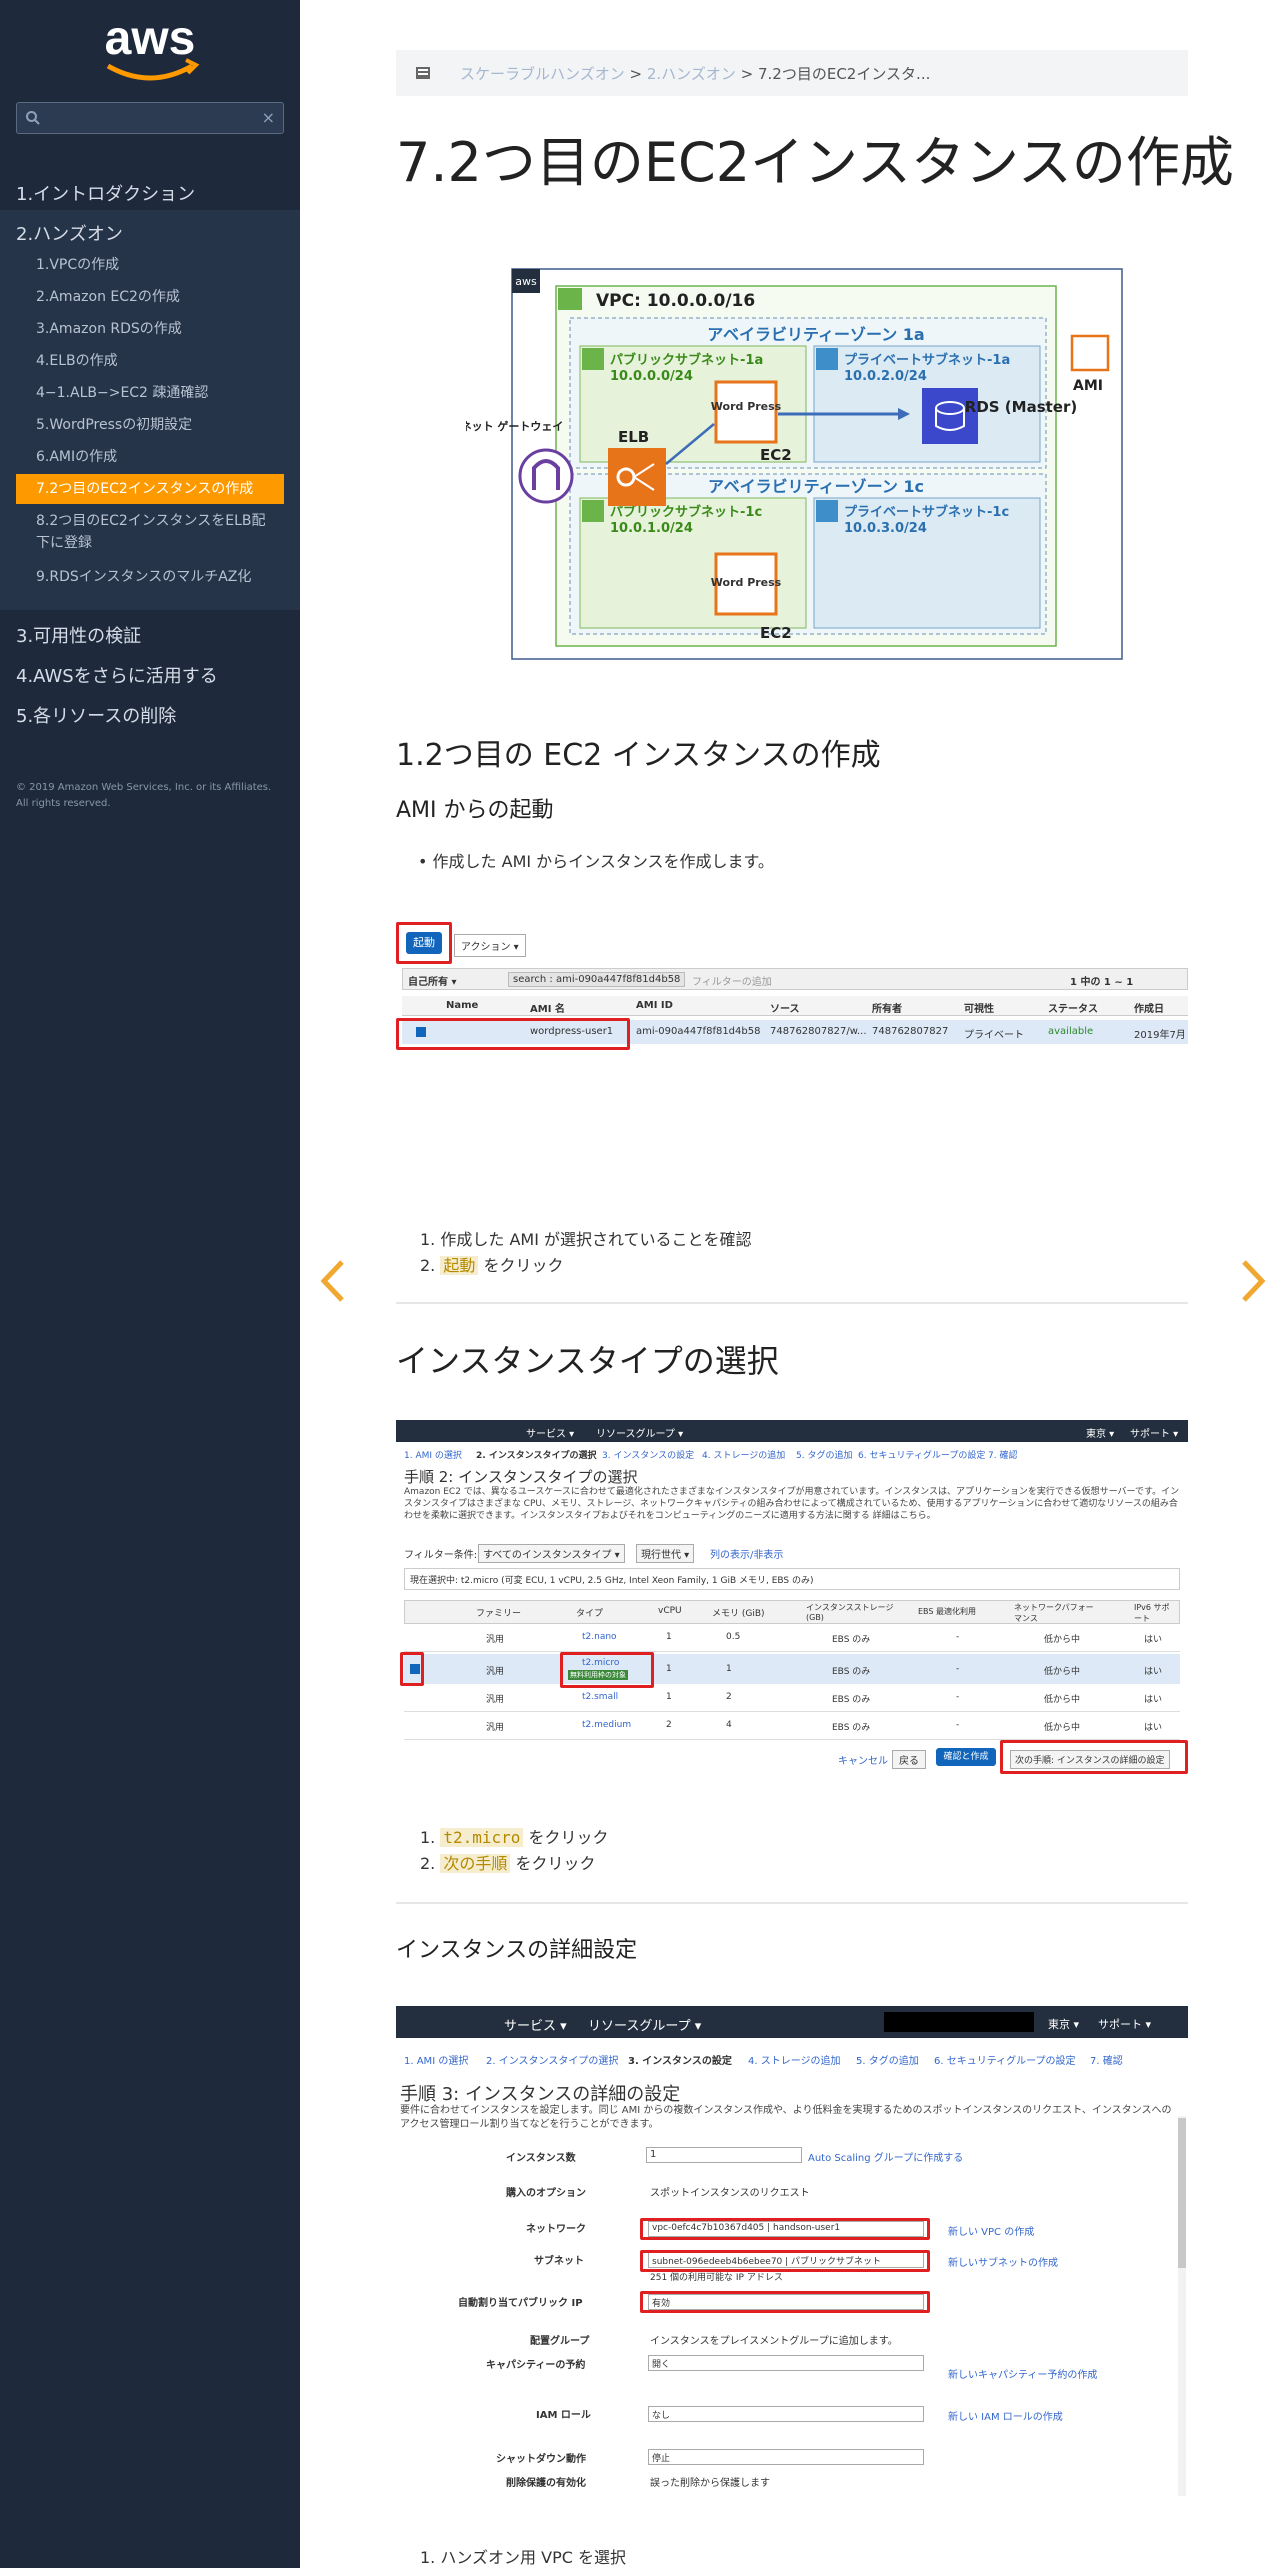  What do you see at coordinates (991, 2230) in the screenshot?
I see `new-vpc-link: 新しい VPC の作成` at bounding box center [991, 2230].